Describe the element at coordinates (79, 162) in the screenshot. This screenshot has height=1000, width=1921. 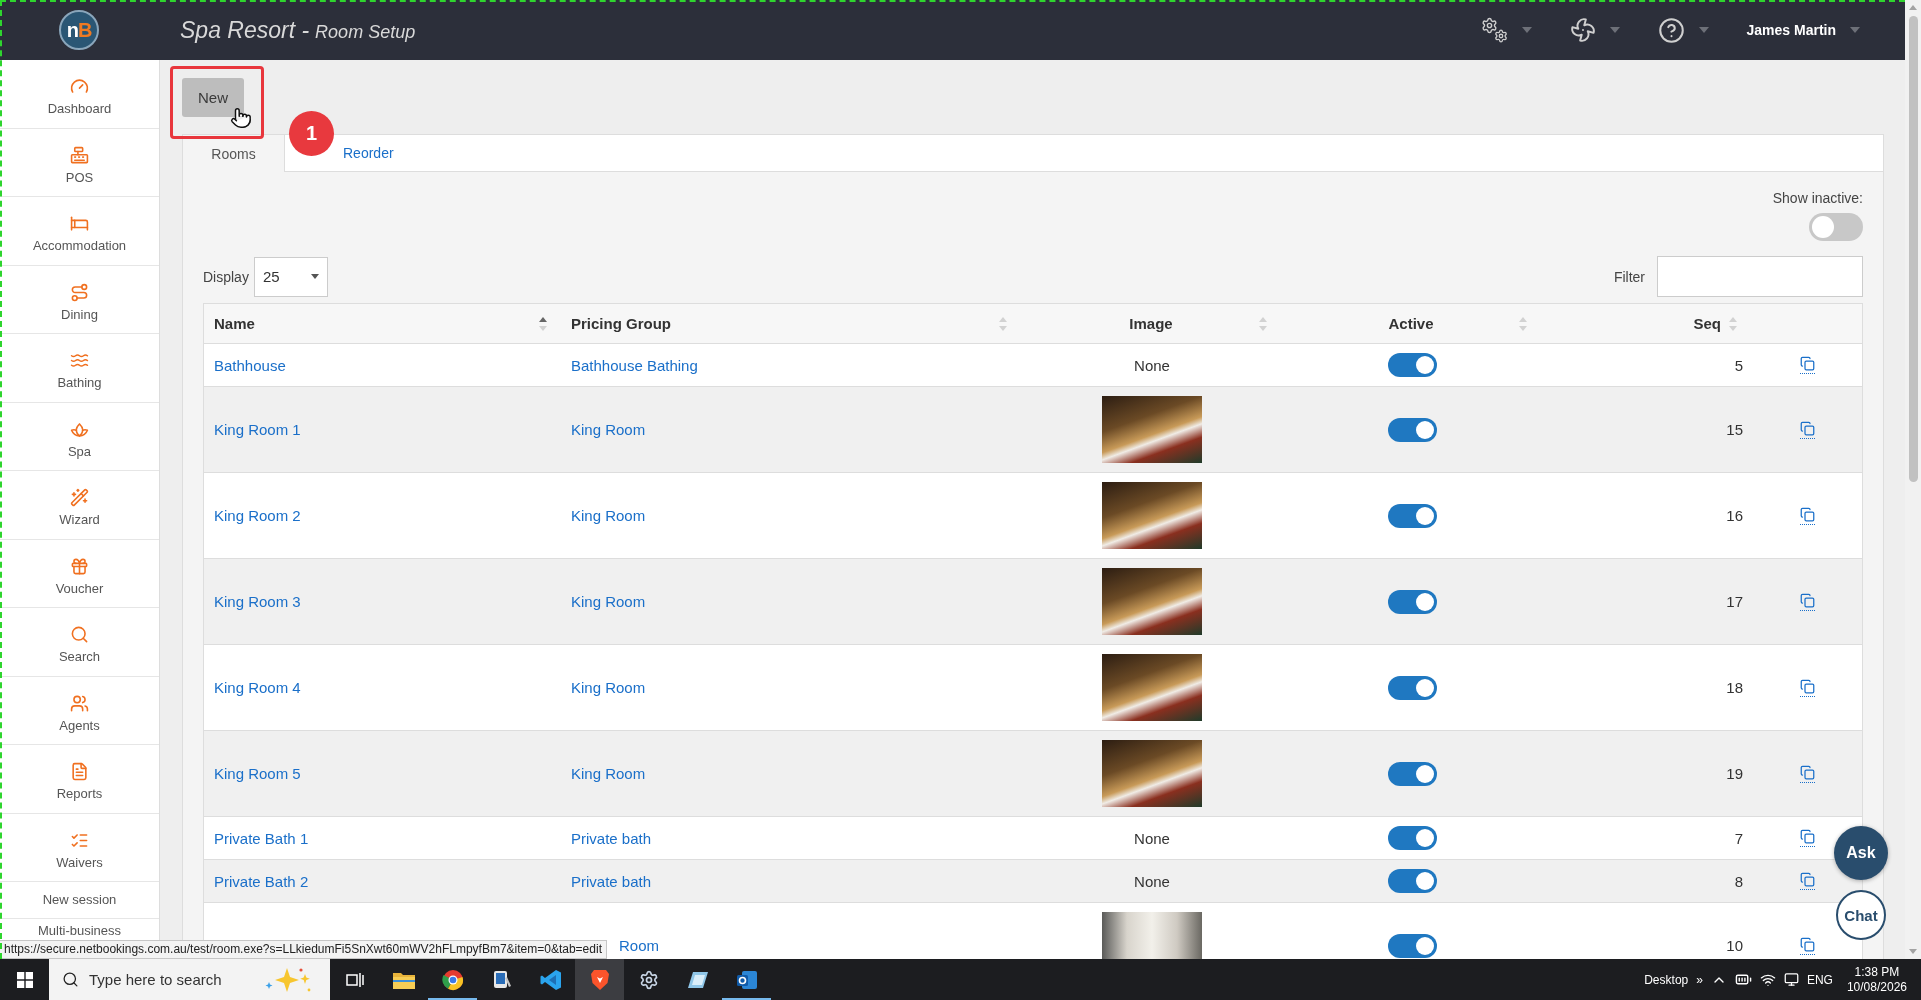
I see `sidebar-item: POS` at that location.